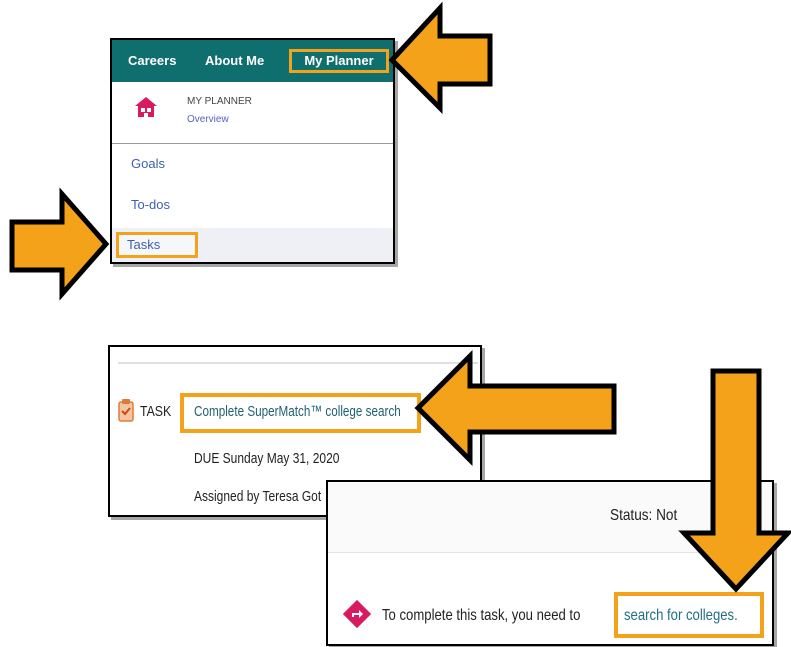  What do you see at coordinates (267, 458) in the screenshot?
I see `task-due-date: DUE Sunday May 31, 2020` at bounding box center [267, 458].